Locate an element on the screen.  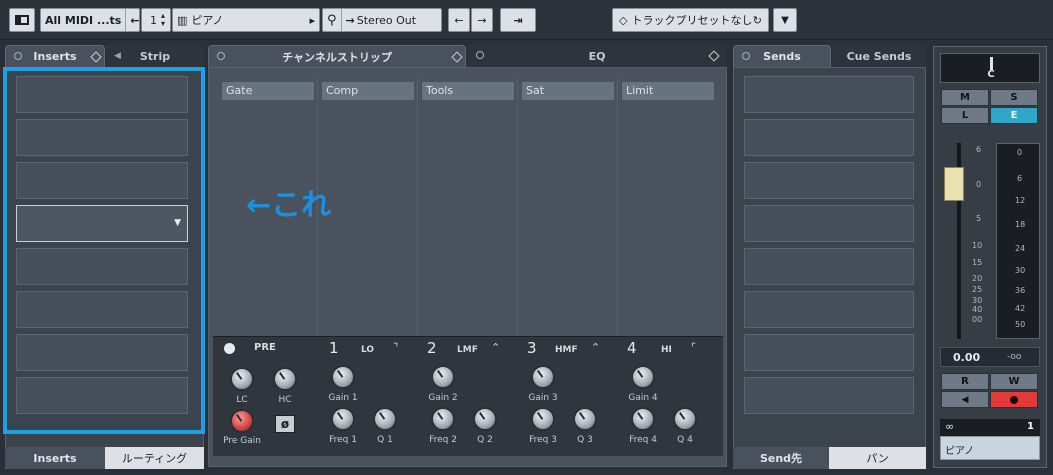
fader-cap is located at coordinates (954, 184).